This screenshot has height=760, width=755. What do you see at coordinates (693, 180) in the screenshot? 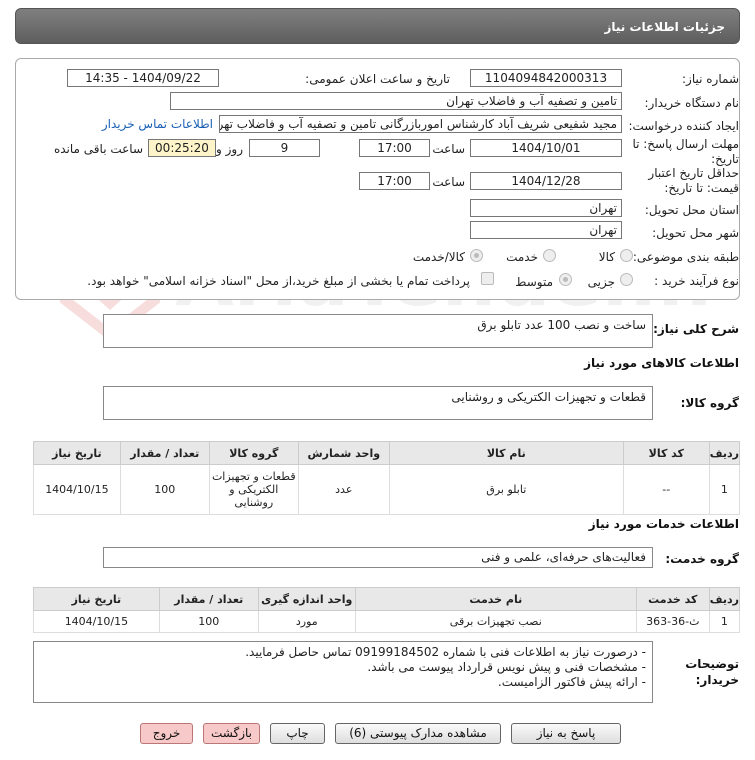
I see `price-valid-label: حداقل تاریخ اعتبار قیمت: تا تاریخ:` at bounding box center [693, 180].